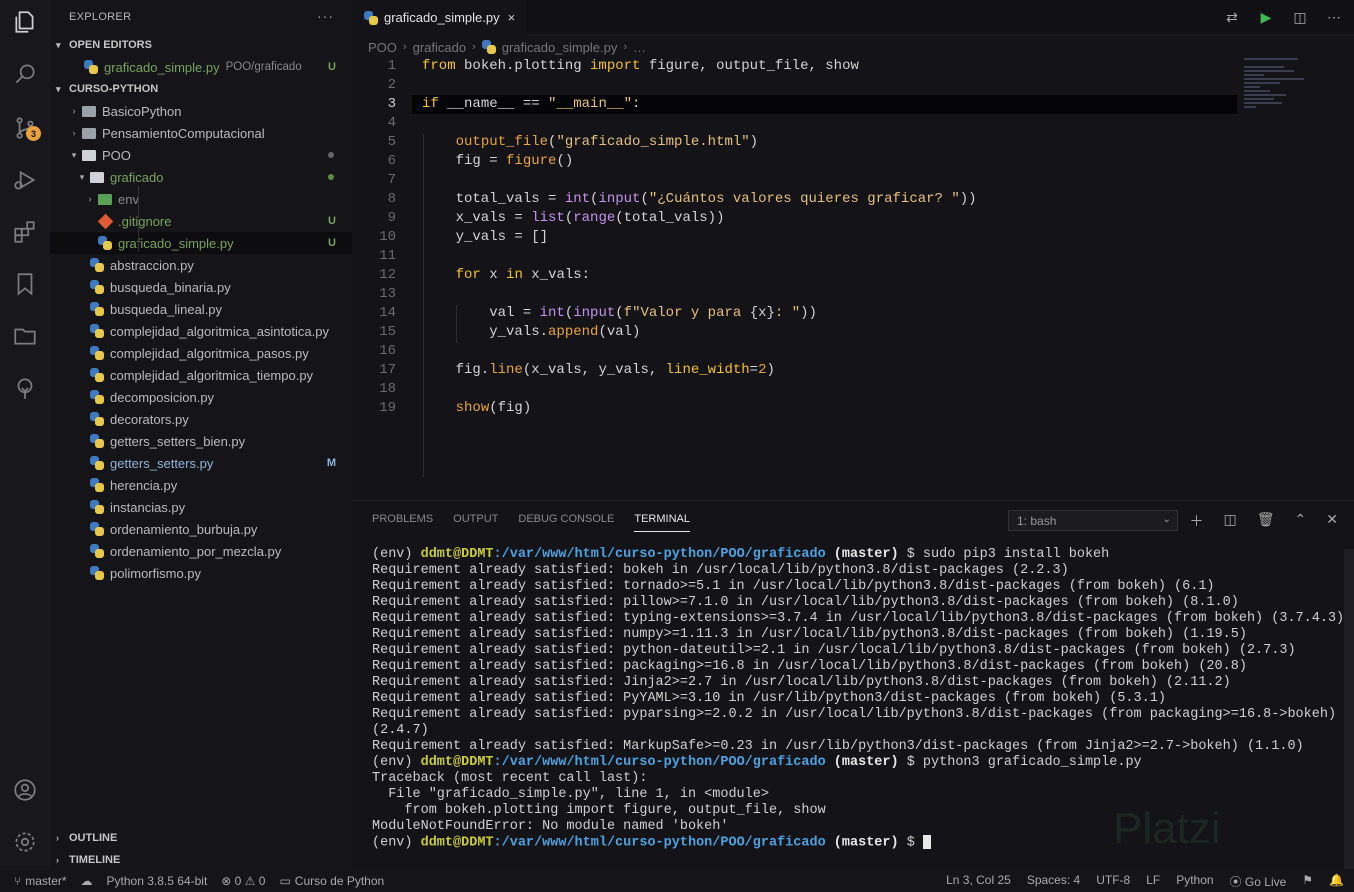 This screenshot has height=892, width=1354. Describe the element at coordinates (387, 370) in the screenshot. I see `line-number: 17` at that location.